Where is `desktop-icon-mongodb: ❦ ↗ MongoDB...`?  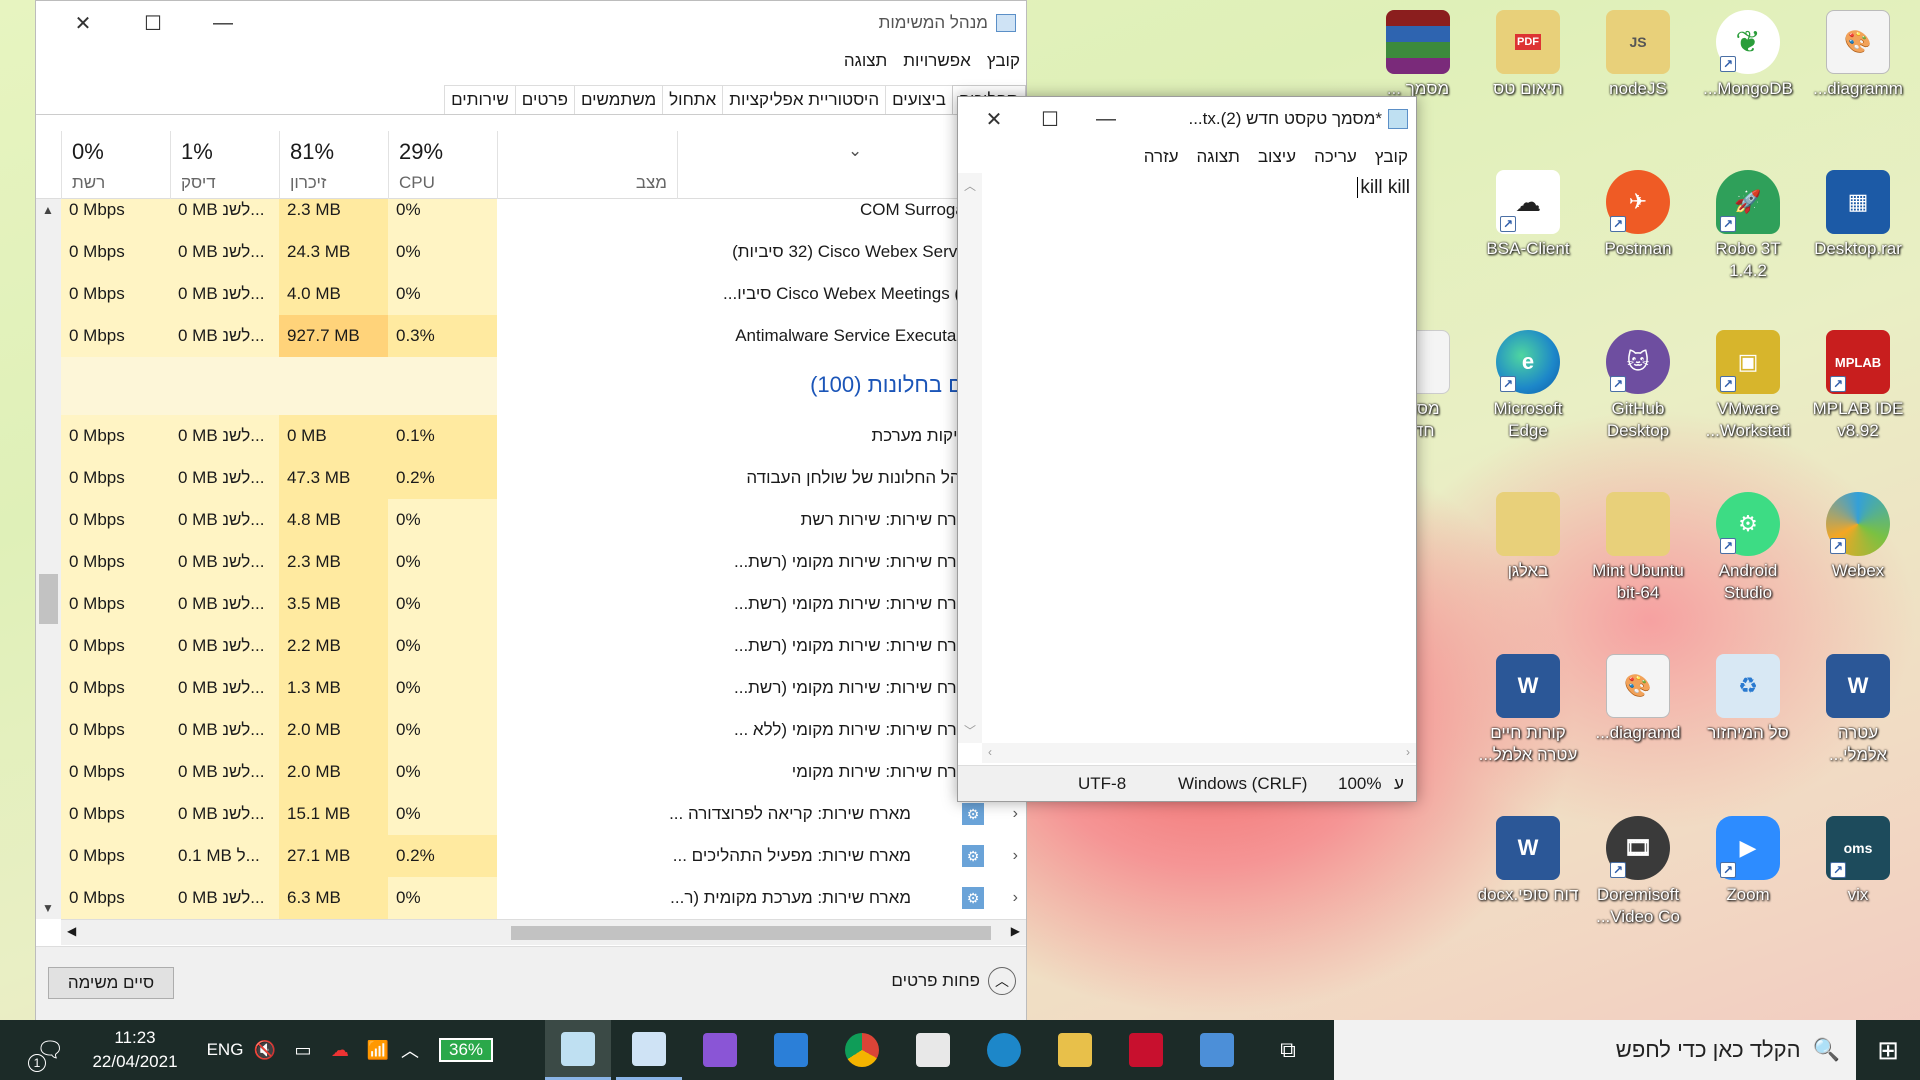
desktop-icon-mongodb: ❦ ↗ MongoDB... is located at coordinates (1748, 55).